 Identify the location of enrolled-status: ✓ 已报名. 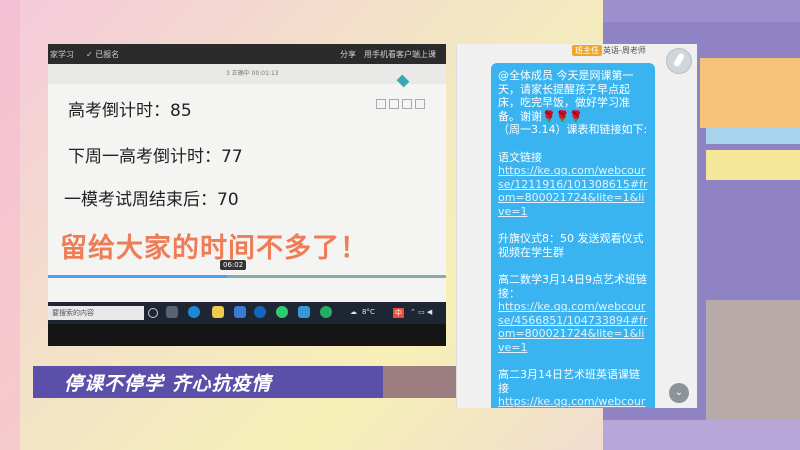
(103, 54).